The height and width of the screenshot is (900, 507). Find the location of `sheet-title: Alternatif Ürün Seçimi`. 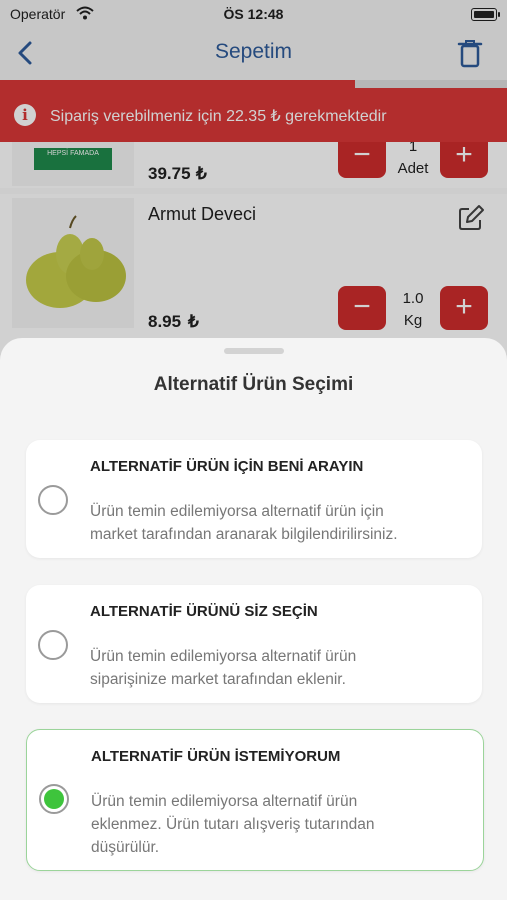

sheet-title: Alternatif Ürün Seçimi is located at coordinates (253, 384).